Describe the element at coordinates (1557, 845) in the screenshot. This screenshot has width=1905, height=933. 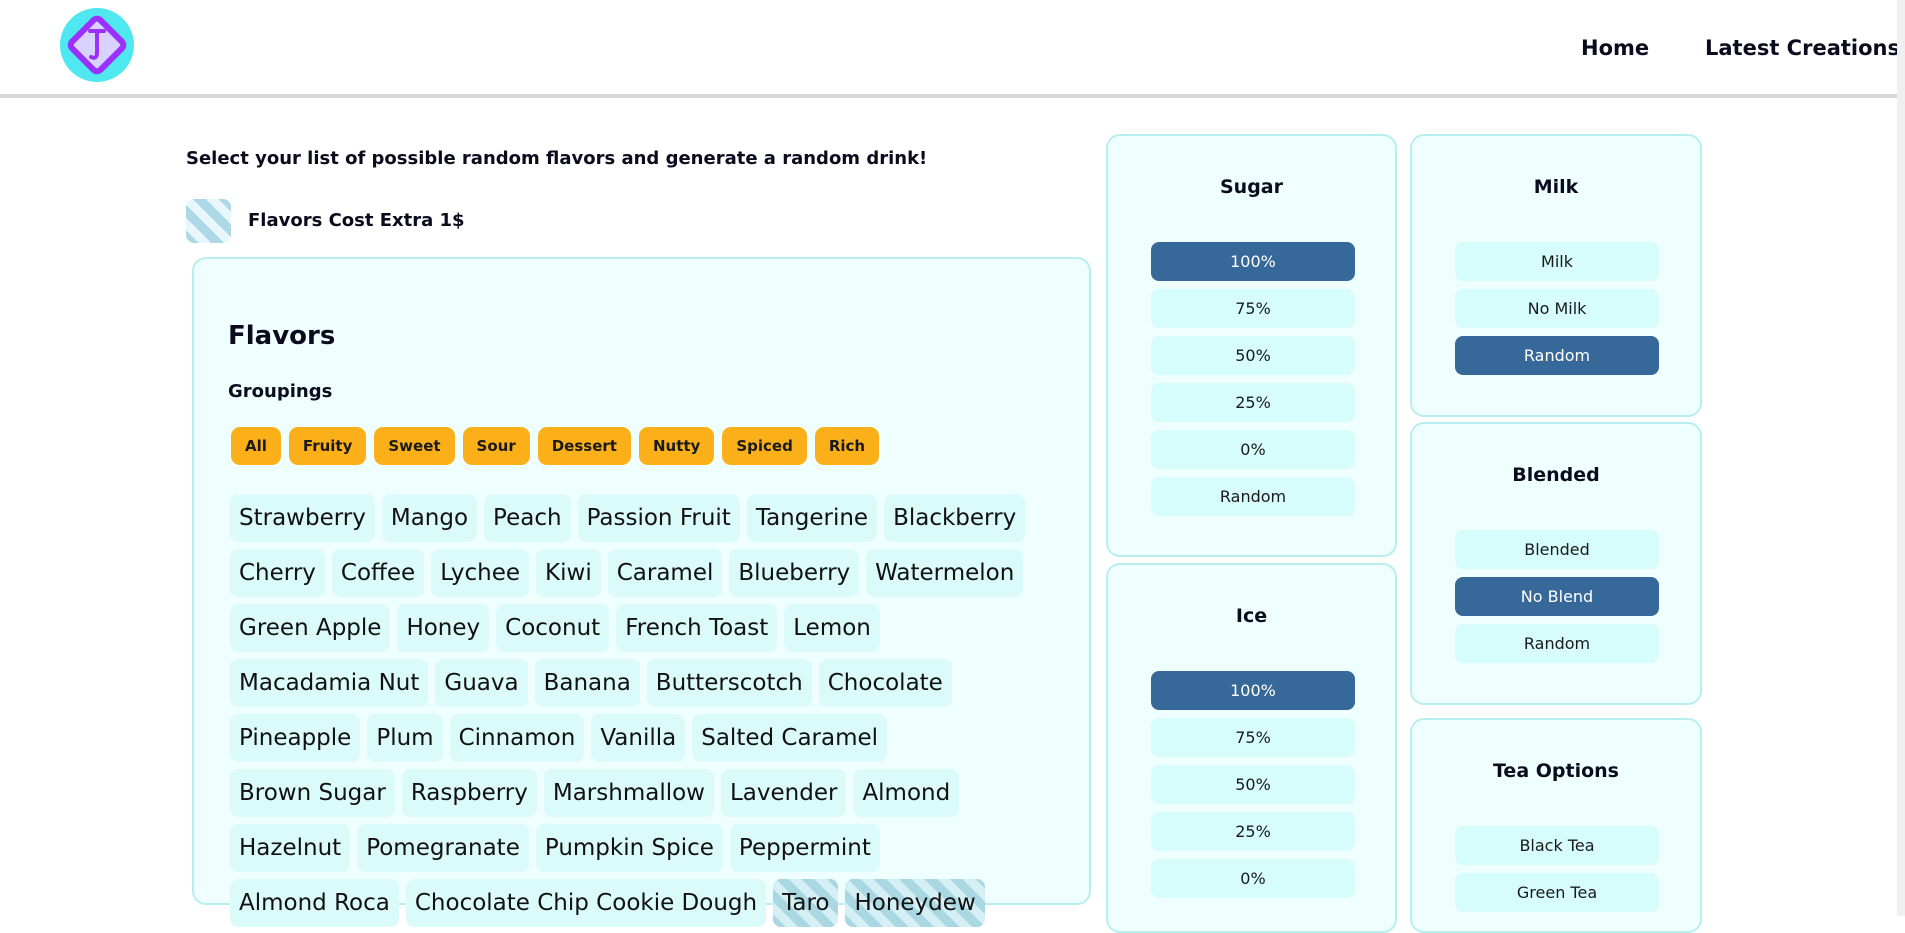
I see `tea-option-black-tea: Black Tea` at that location.